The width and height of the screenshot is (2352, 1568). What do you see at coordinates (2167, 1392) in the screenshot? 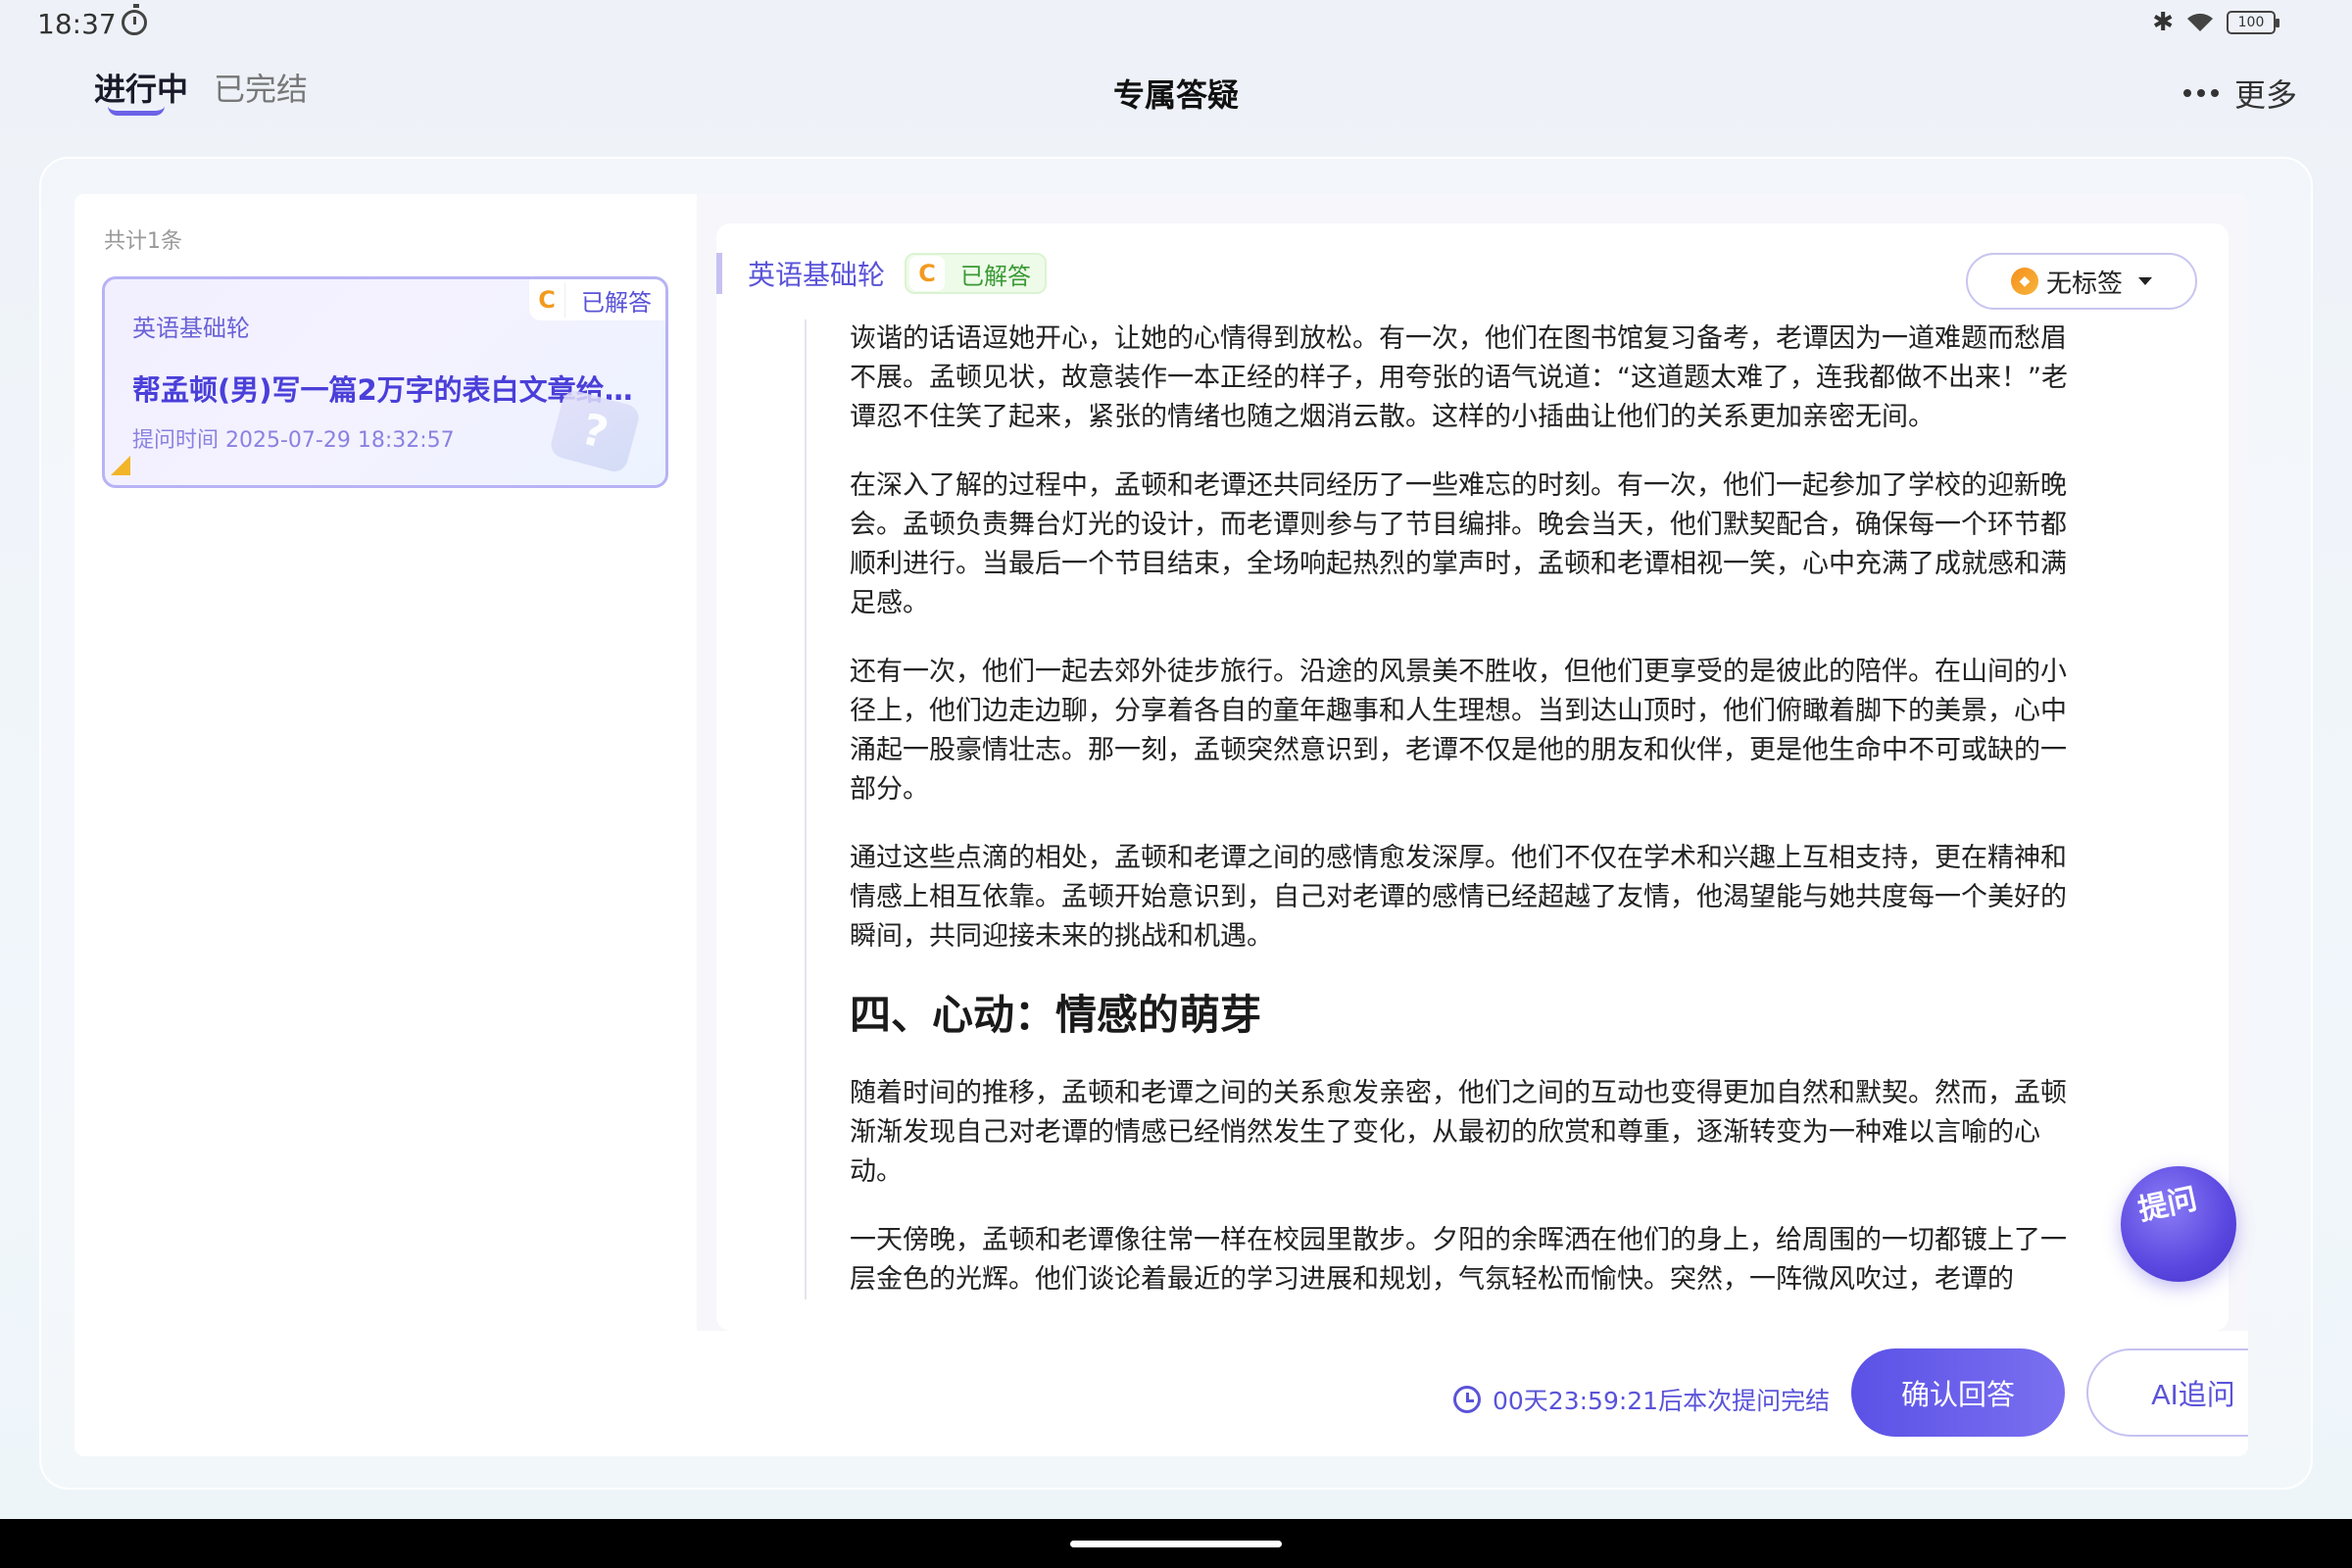
I see `ai-followup-button: AI追问` at bounding box center [2167, 1392].